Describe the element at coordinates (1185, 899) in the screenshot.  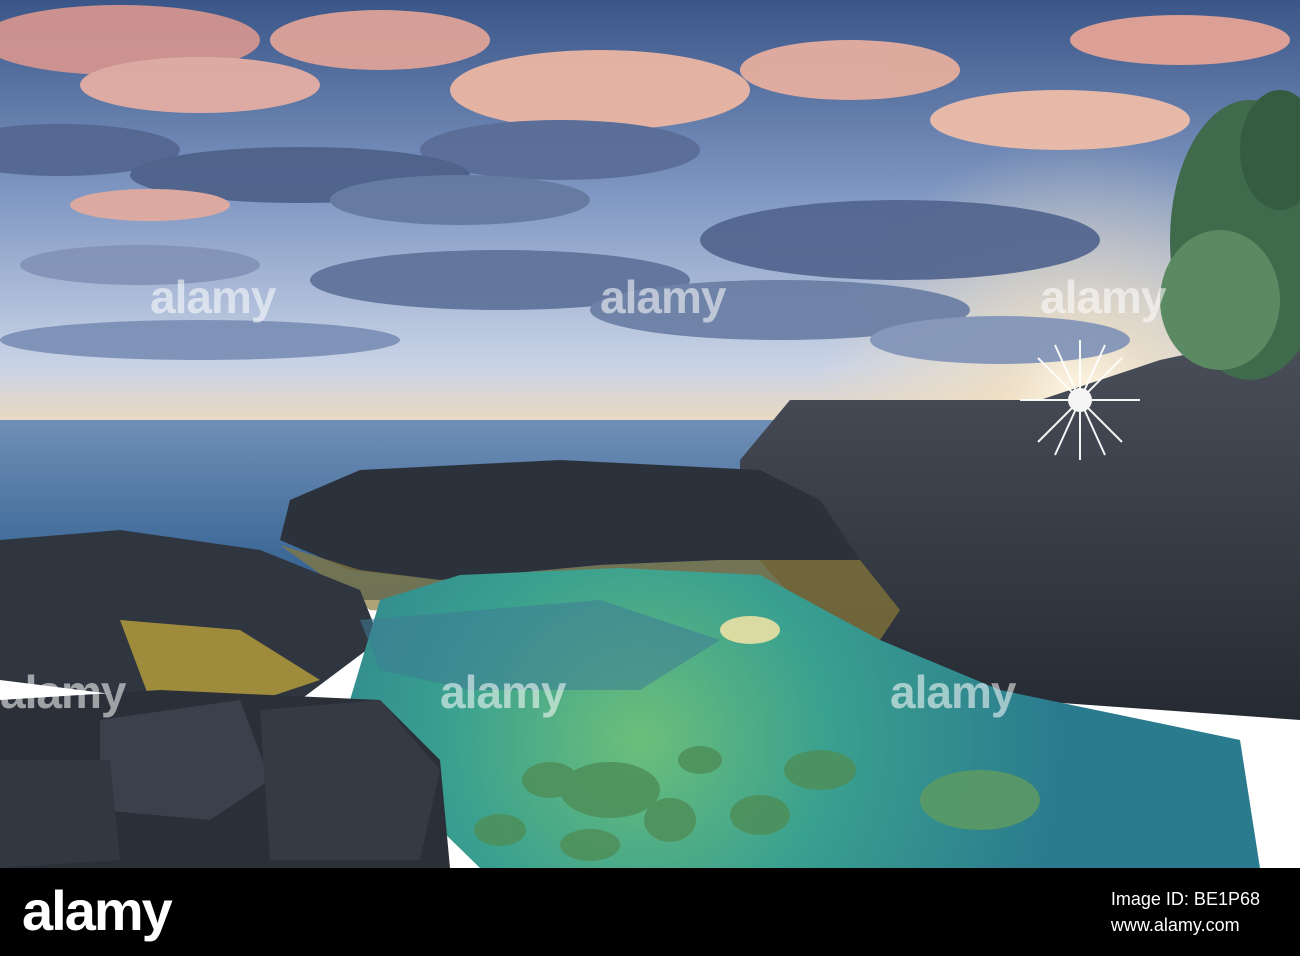
I see `image-id: Image ID: BE1P68` at that location.